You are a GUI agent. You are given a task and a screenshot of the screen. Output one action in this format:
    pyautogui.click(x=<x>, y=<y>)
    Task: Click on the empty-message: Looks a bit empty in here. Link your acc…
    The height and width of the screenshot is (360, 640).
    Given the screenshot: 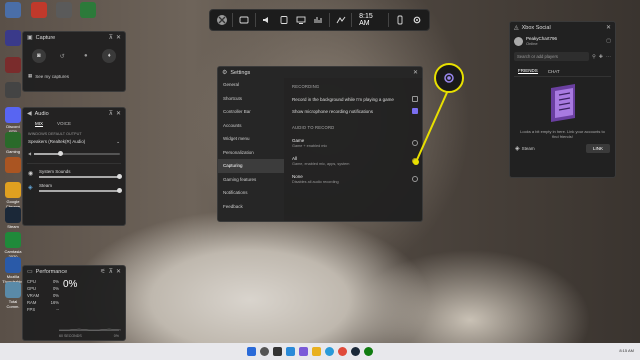 What is the action you would take?
    pyautogui.click(x=562, y=134)
    